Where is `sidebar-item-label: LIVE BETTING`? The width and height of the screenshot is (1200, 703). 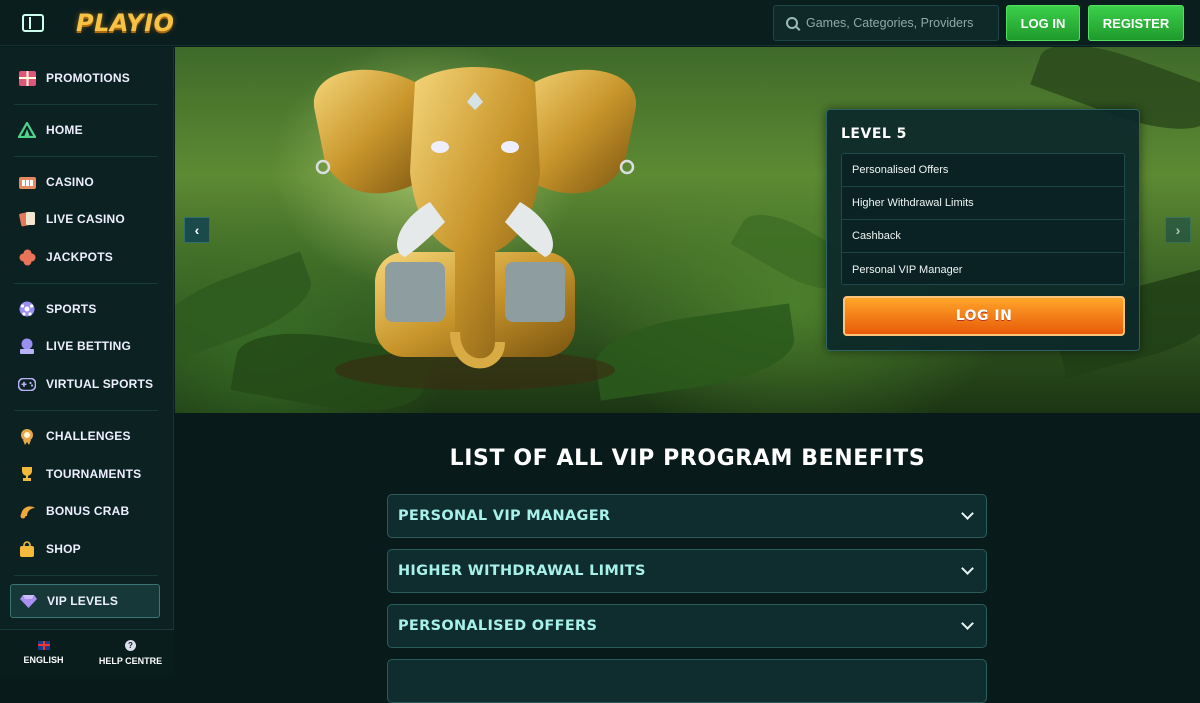 sidebar-item-label: LIVE BETTING is located at coordinates (89, 346).